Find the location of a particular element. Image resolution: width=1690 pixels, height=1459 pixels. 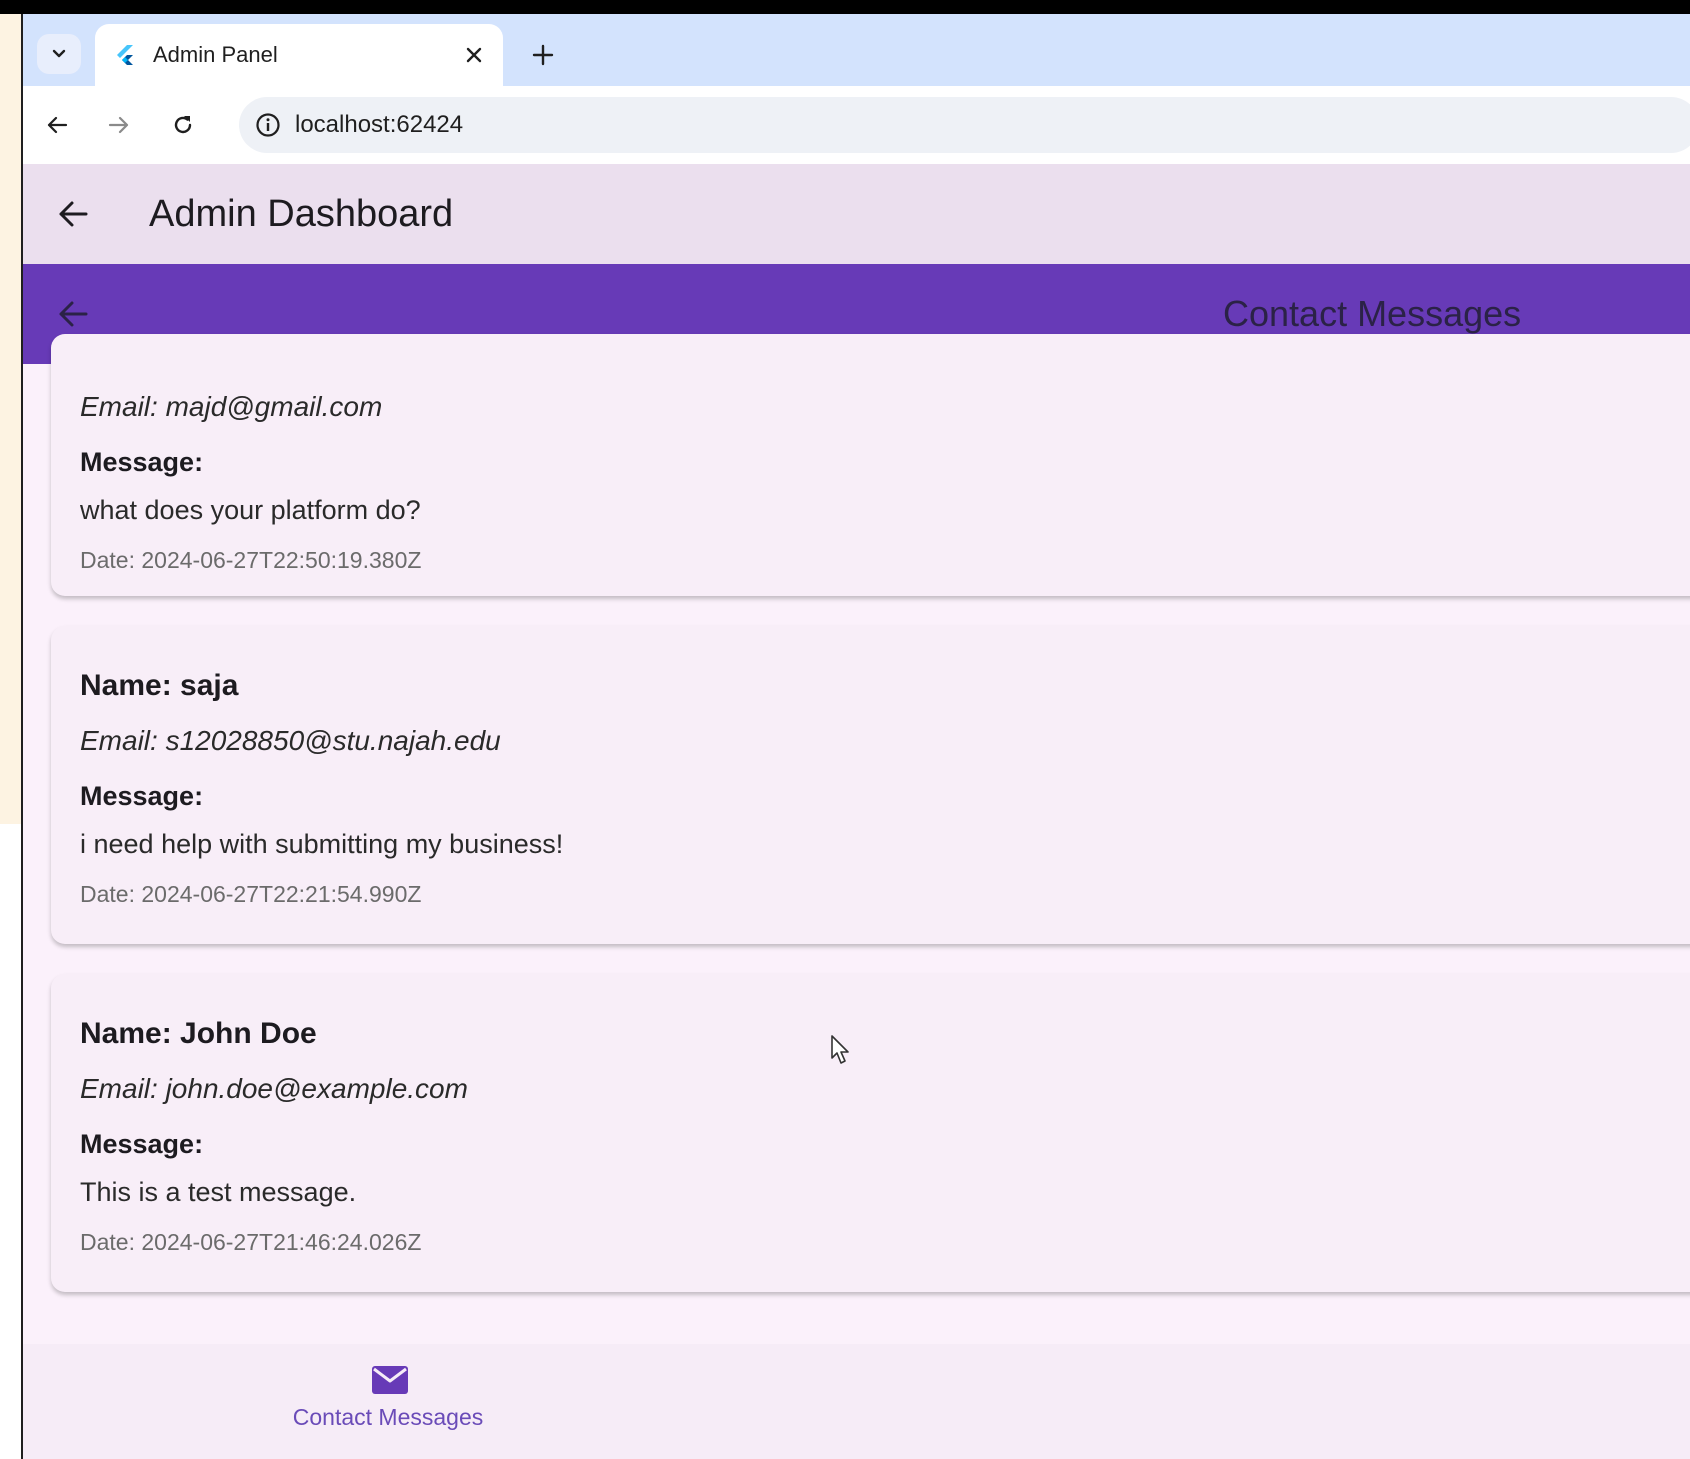

site-info-icon is located at coordinates (268, 125).